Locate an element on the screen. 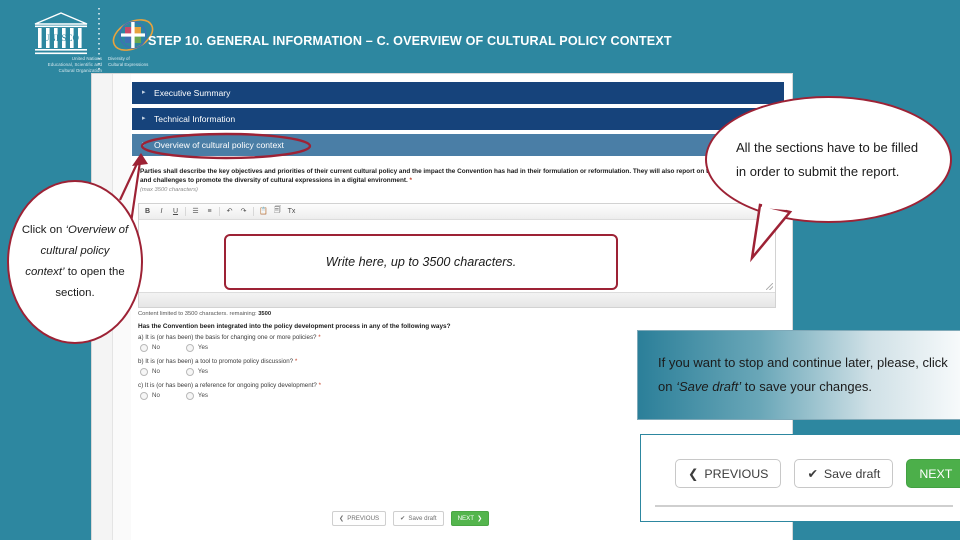 The height and width of the screenshot is (540, 960). editor-toolbar: B I U ☰ ≡ ↶ ↷ 📋 🗐 Tx is located at coordinates (457, 211).